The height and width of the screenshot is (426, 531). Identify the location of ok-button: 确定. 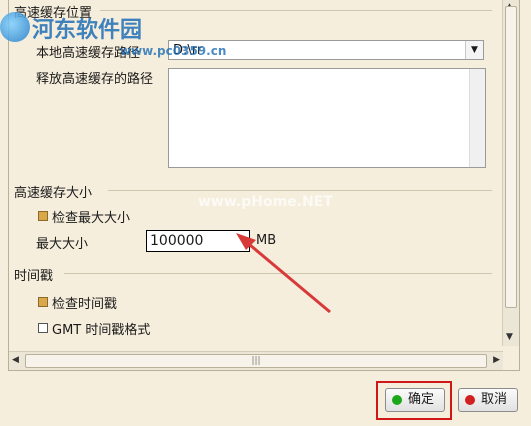
(415, 400).